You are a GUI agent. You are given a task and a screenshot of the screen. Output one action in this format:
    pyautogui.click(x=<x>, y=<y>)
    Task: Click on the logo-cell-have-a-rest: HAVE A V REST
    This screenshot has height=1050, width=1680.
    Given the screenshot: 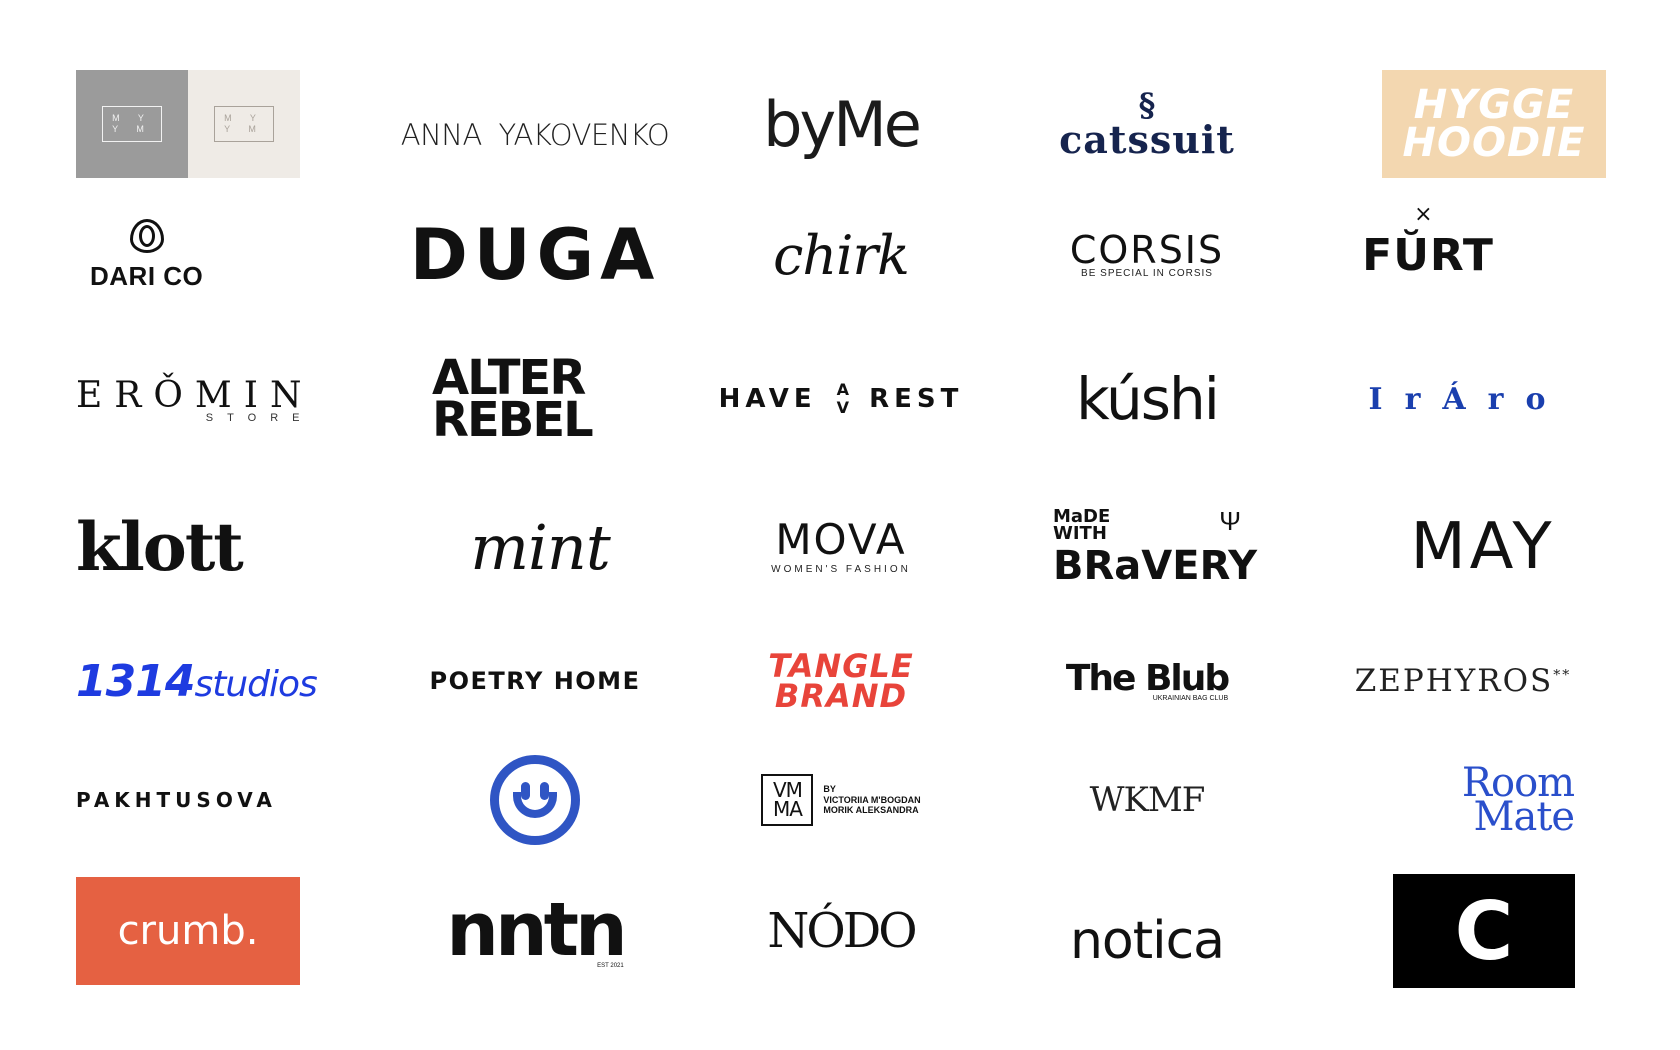 What is the action you would take?
    pyautogui.click(x=841, y=399)
    